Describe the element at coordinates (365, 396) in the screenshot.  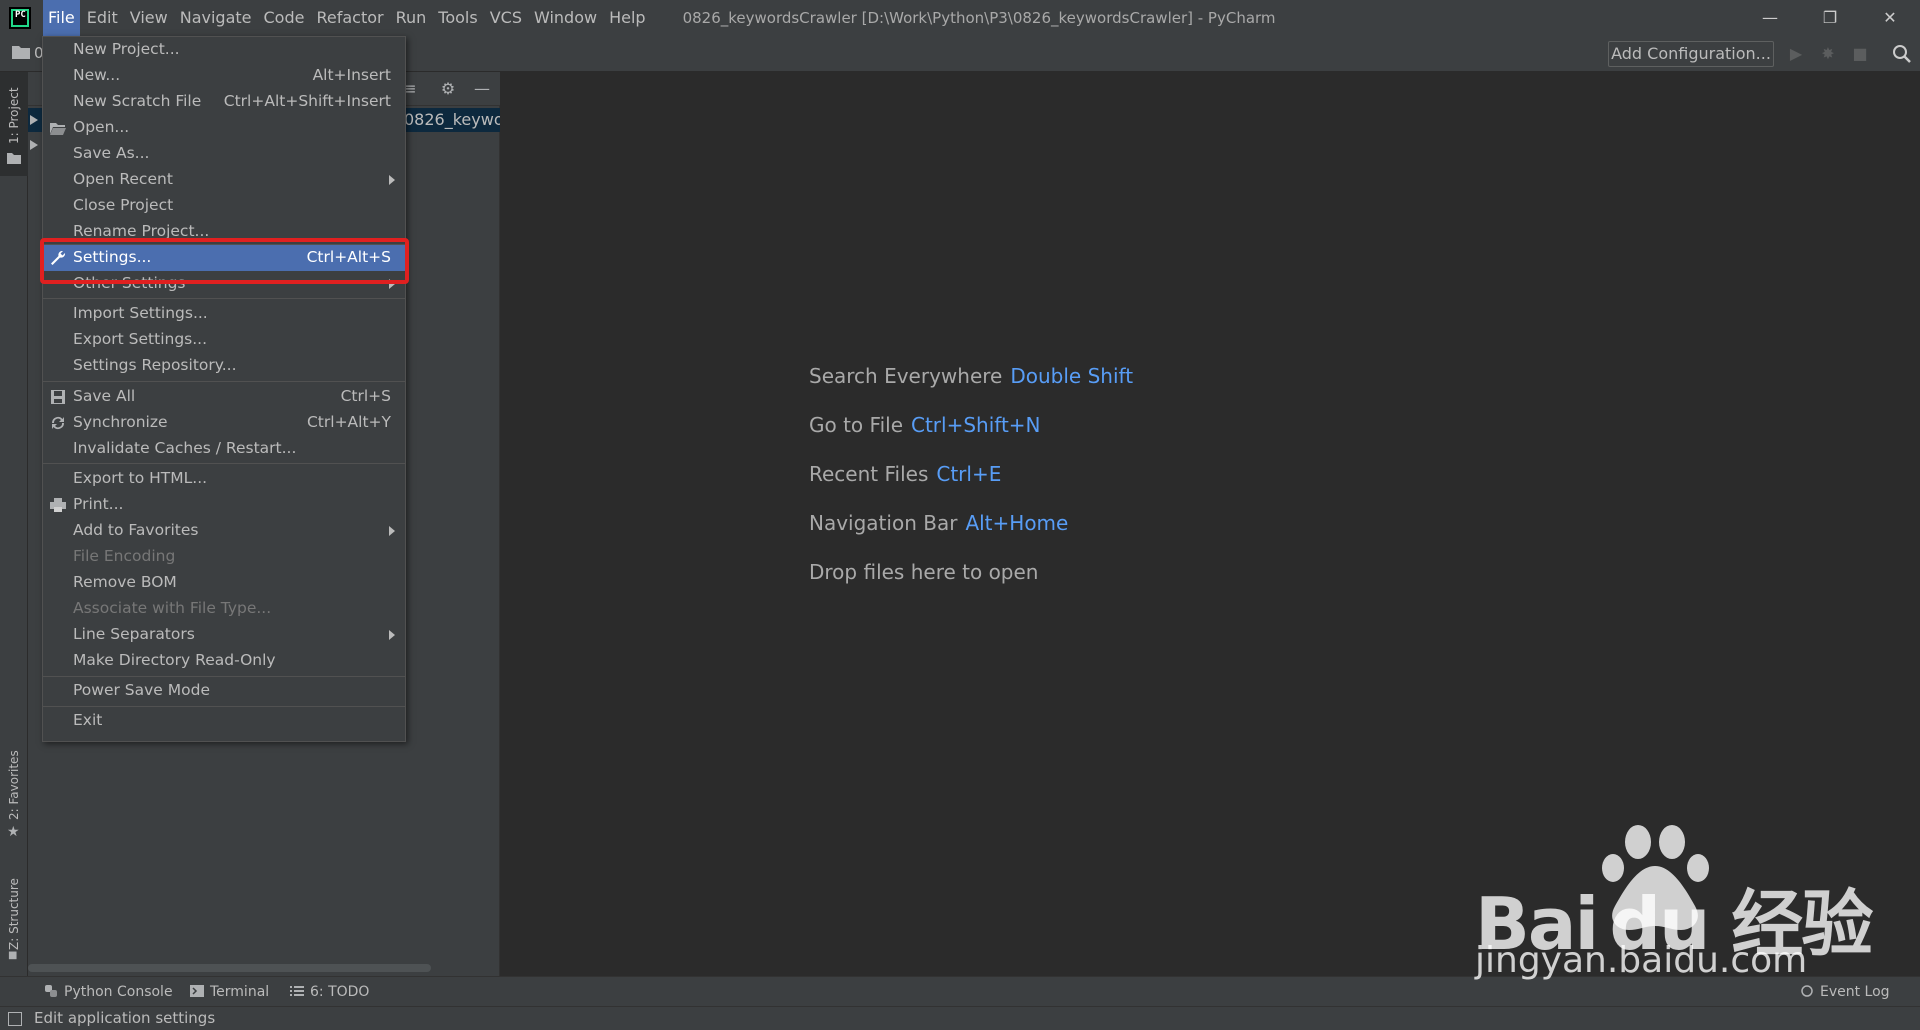
I see `menu-item-shortcut: Ctrl+S` at that location.